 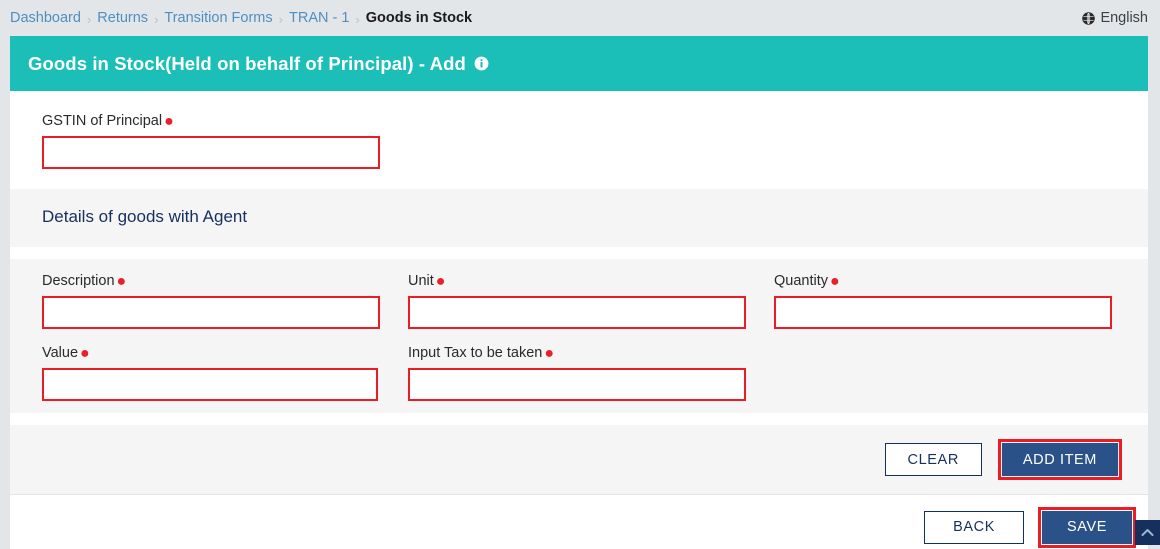 I want to click on language-label: English, so click(x=1124, y=18).